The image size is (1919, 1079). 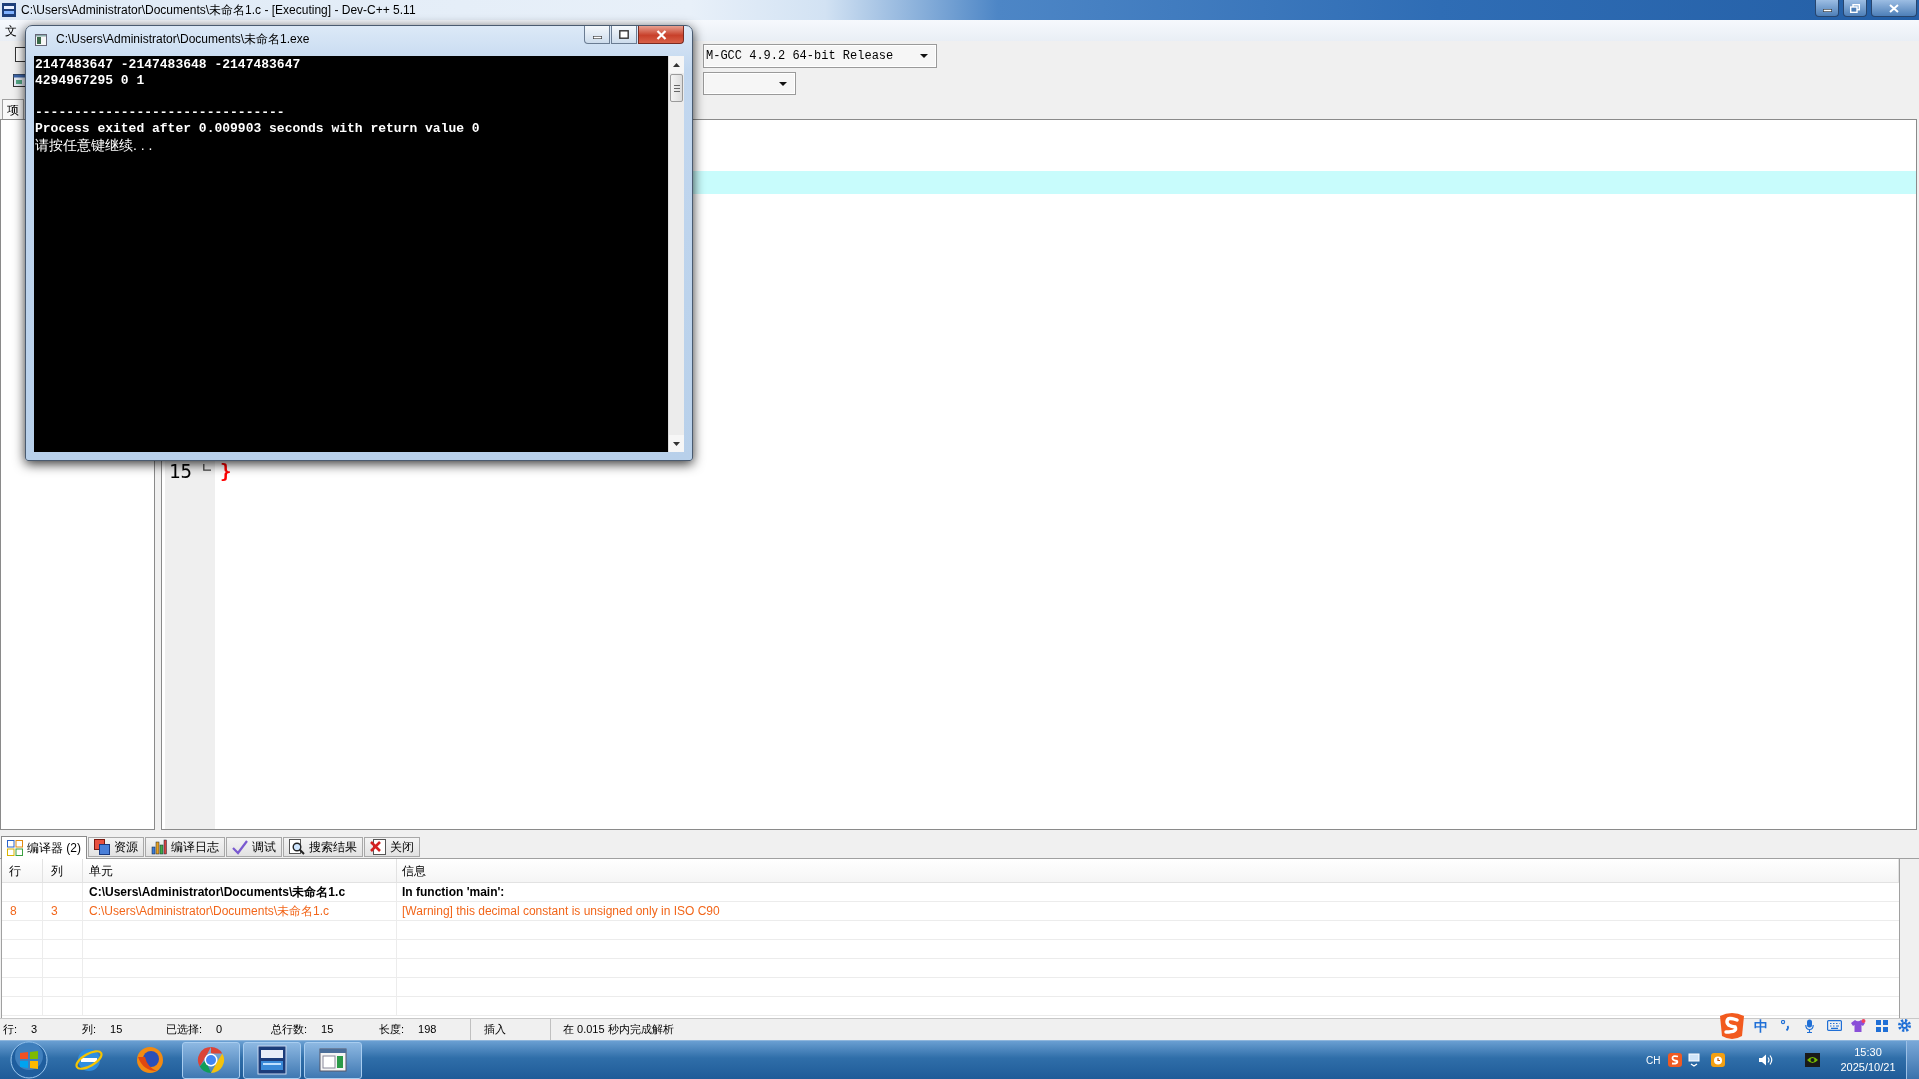 I want to click on line-number: 15, so click(x=180, y=471).